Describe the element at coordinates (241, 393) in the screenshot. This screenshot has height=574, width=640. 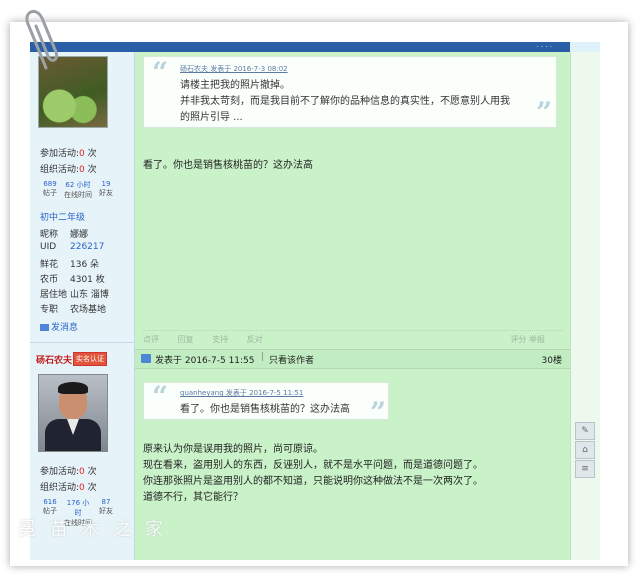
I see `quote-meta: guanheyang 发表于 2016-7-5 11:51` at that location.